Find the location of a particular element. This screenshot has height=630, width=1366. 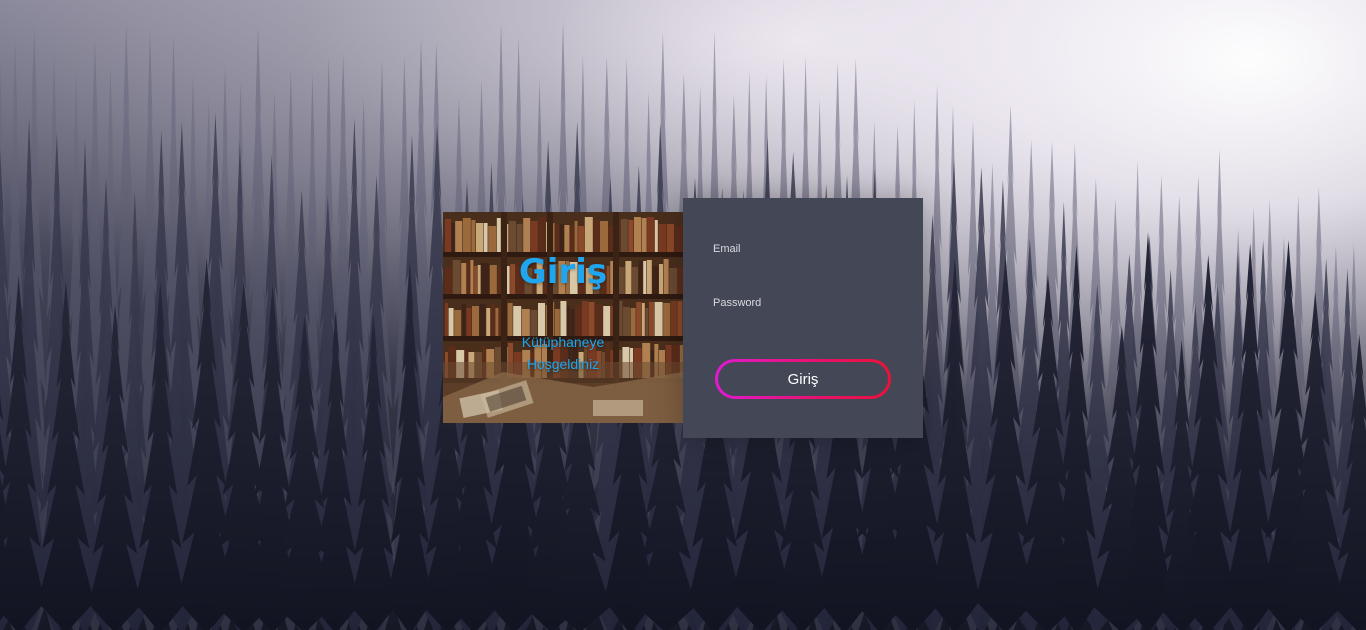

welcome-panel: Giriş Kütüphaneye Hoşgeldiniz is located at coordinates (563, 317).